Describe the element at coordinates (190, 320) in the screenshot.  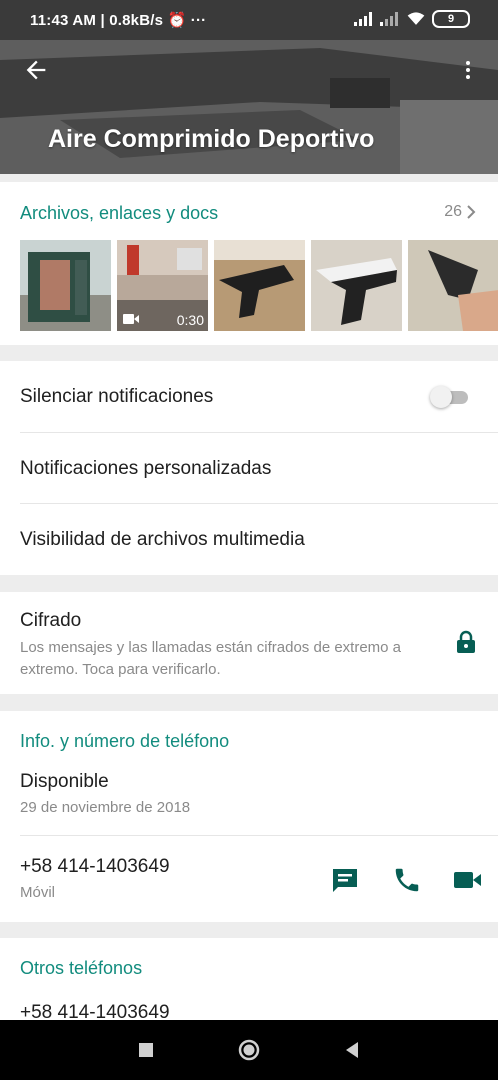
I see `video-duration: 0:30` at that location.